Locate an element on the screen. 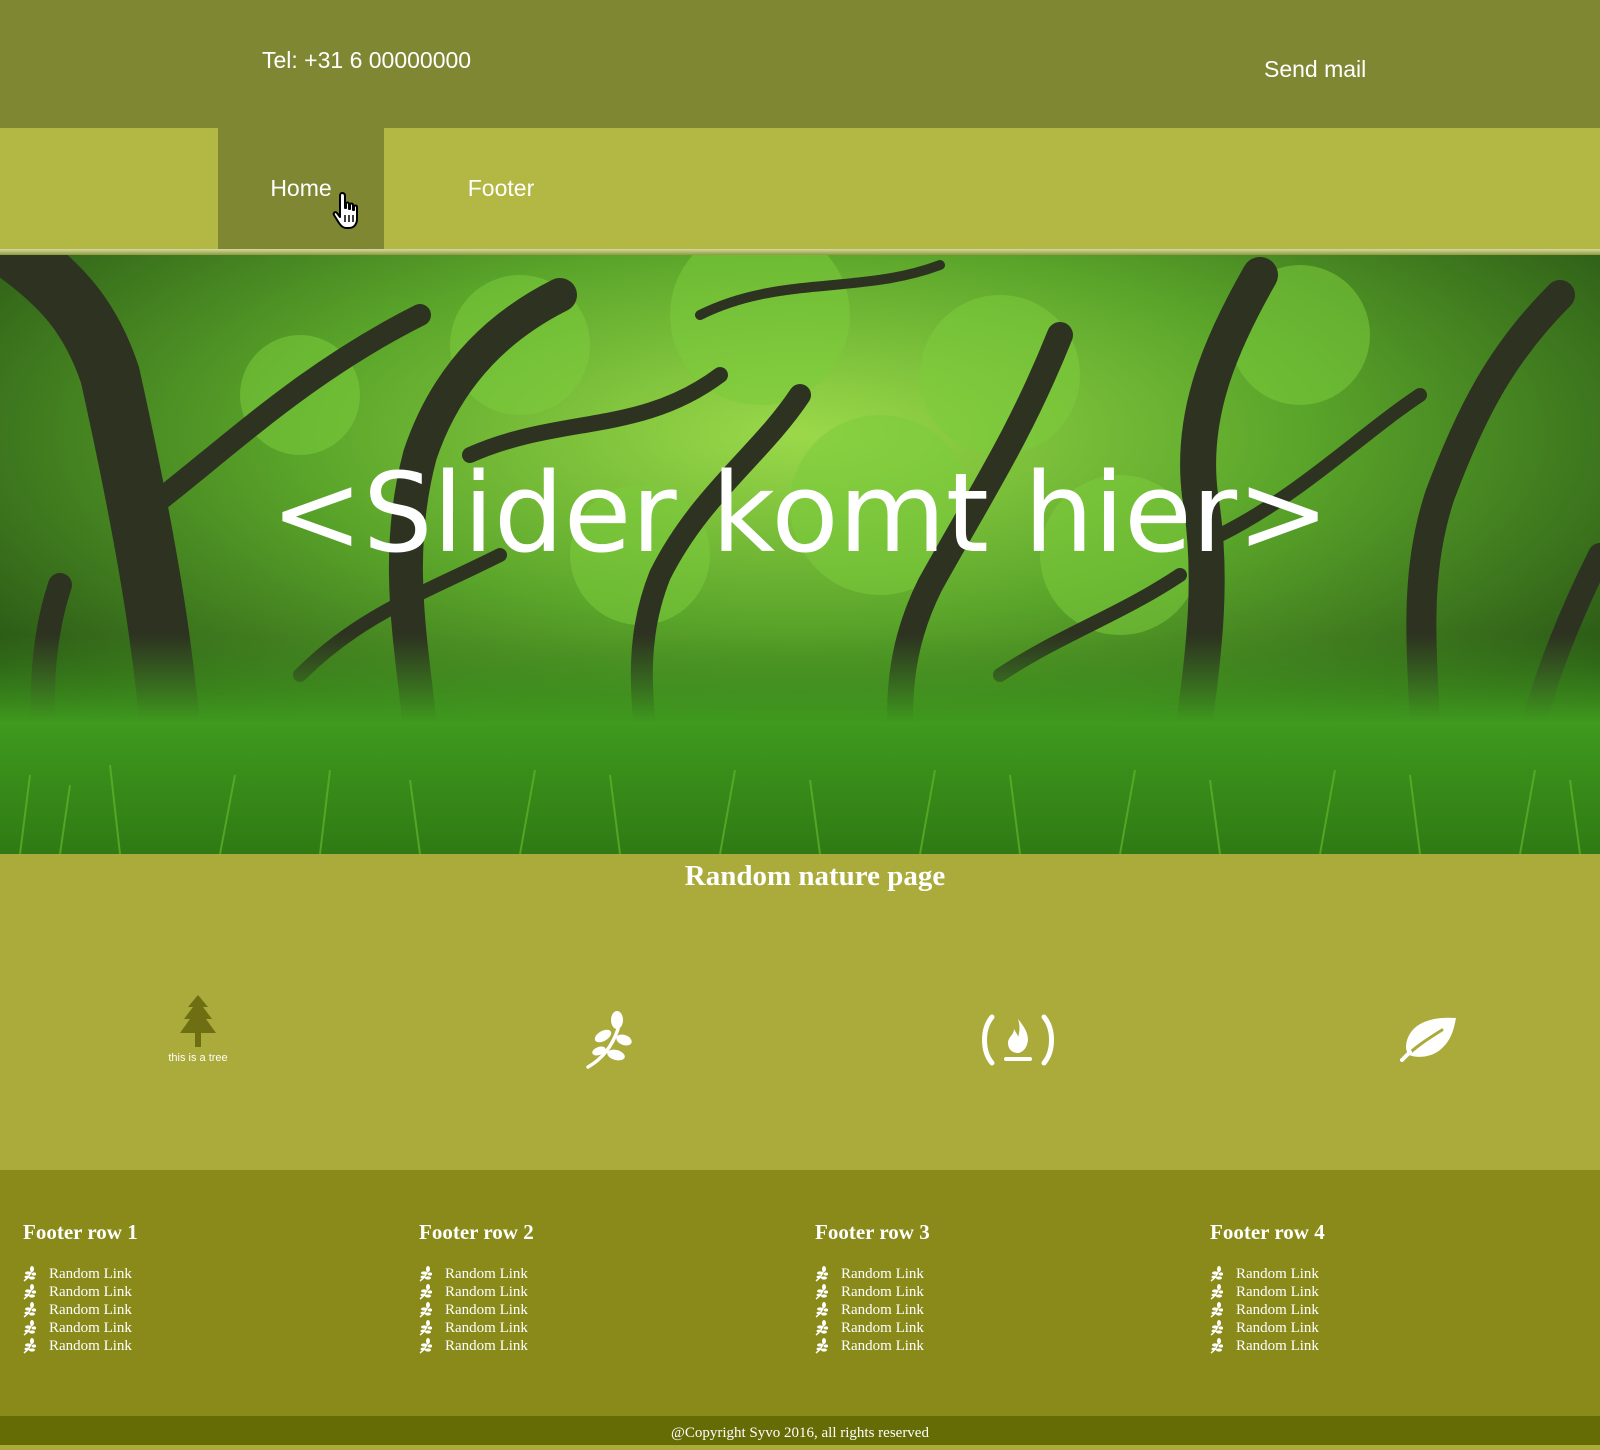 The height and width of the screenshot is (1450, 1600). main-nav: Home Footer is located at coordinates (800, 188).